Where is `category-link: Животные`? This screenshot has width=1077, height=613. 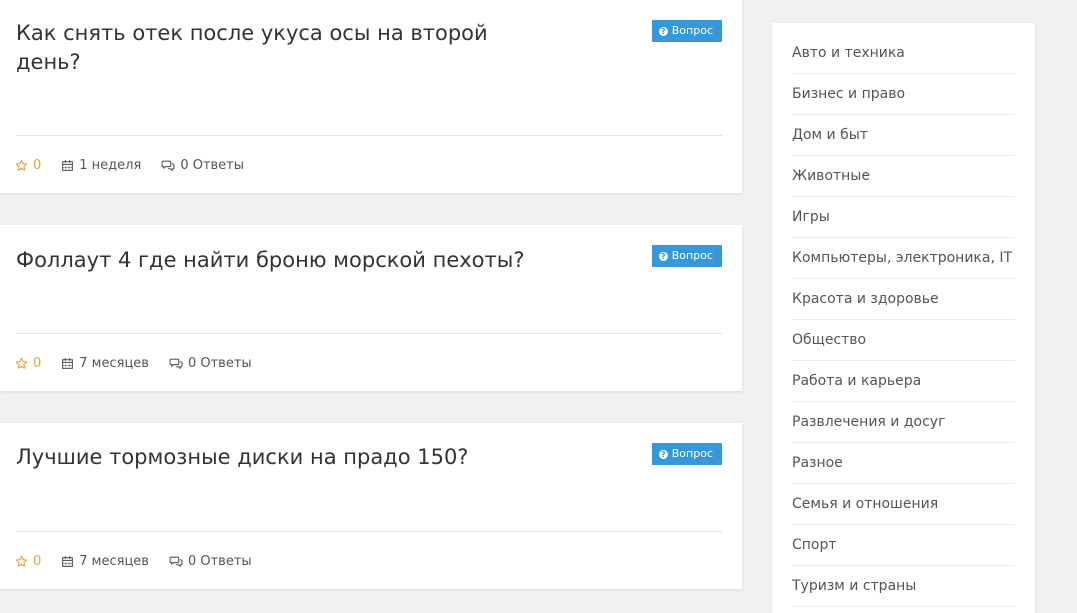 category-link: Животные is located at coordinates (903, 176).